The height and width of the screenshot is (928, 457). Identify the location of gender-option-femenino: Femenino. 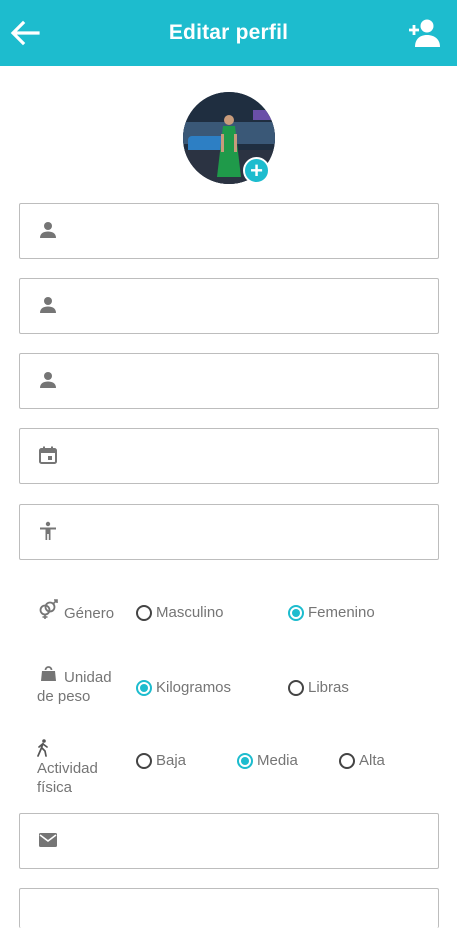
(331, 612).